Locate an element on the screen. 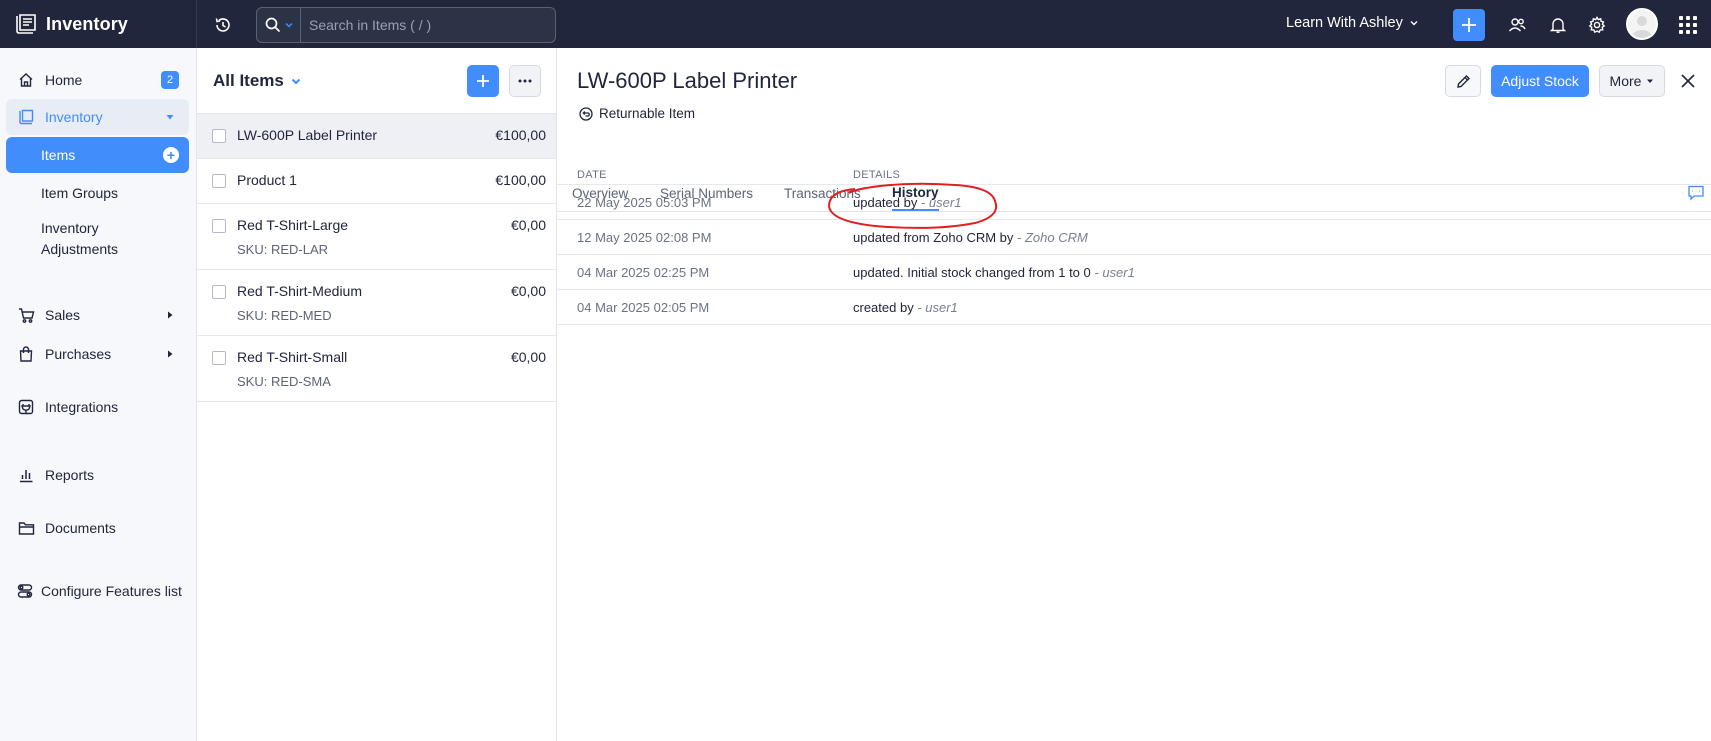 The height and width of the screenshot is (741, 1711). sidebar-item-label: Home is located at coordinates (64, 80).